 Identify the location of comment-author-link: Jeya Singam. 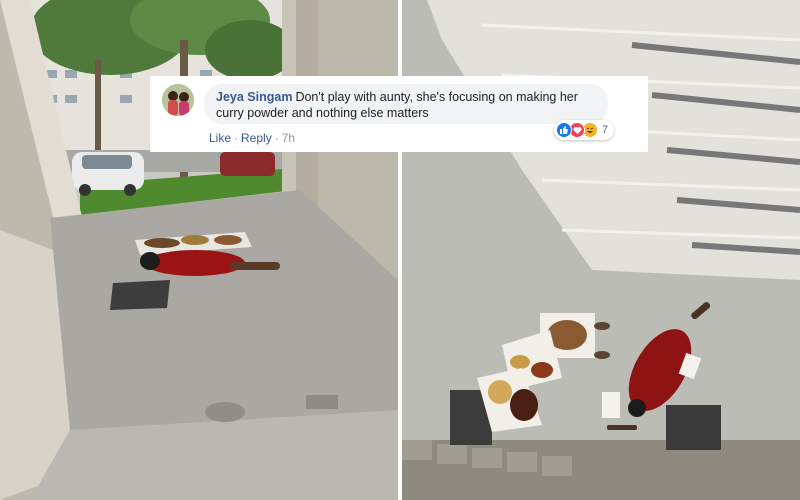
(254, 97).